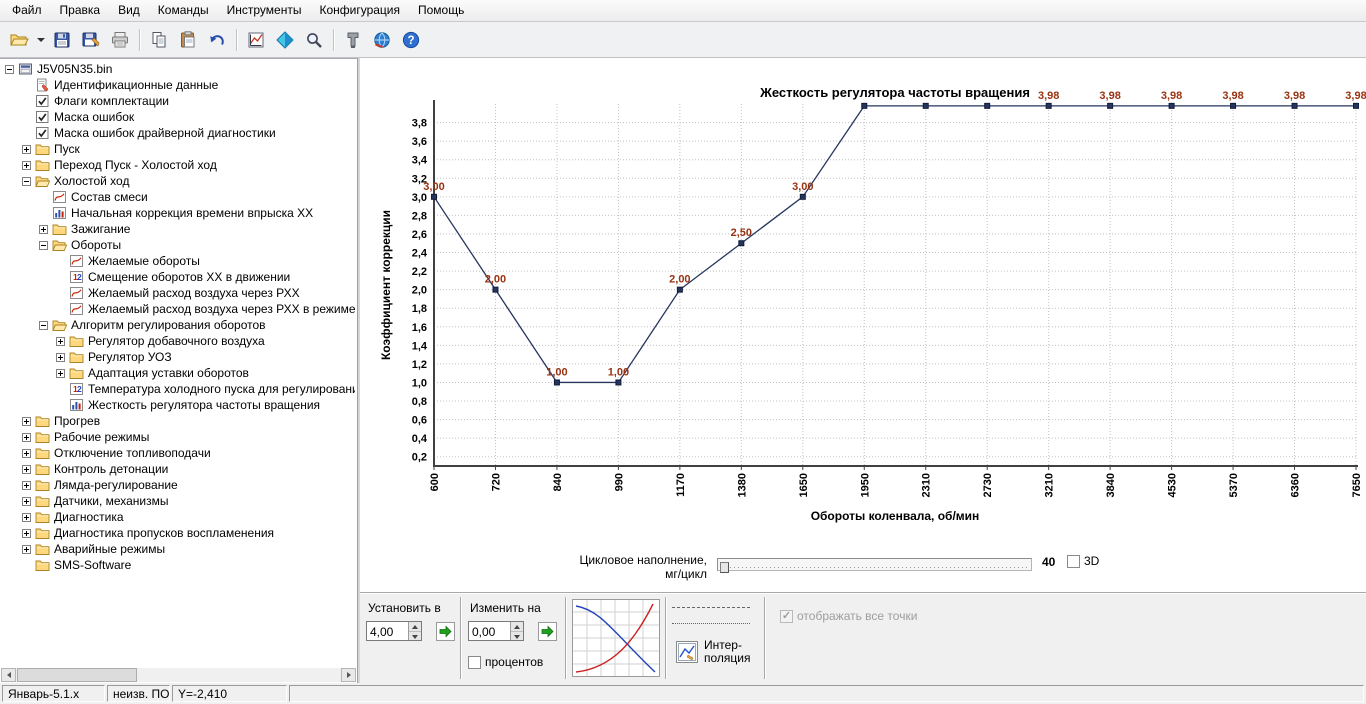 This screenshot has width=1366, height=704. Describe the element at coordinates (474, 662) in the screenshot. I see `checkbox-percent` at that location.